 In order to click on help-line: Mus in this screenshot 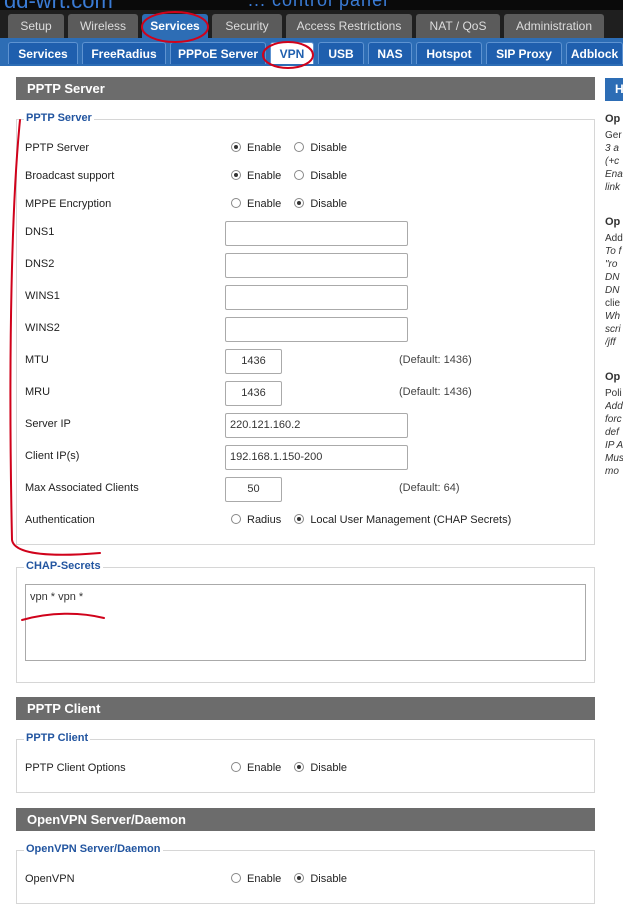, I will do `click(614, 458)`.